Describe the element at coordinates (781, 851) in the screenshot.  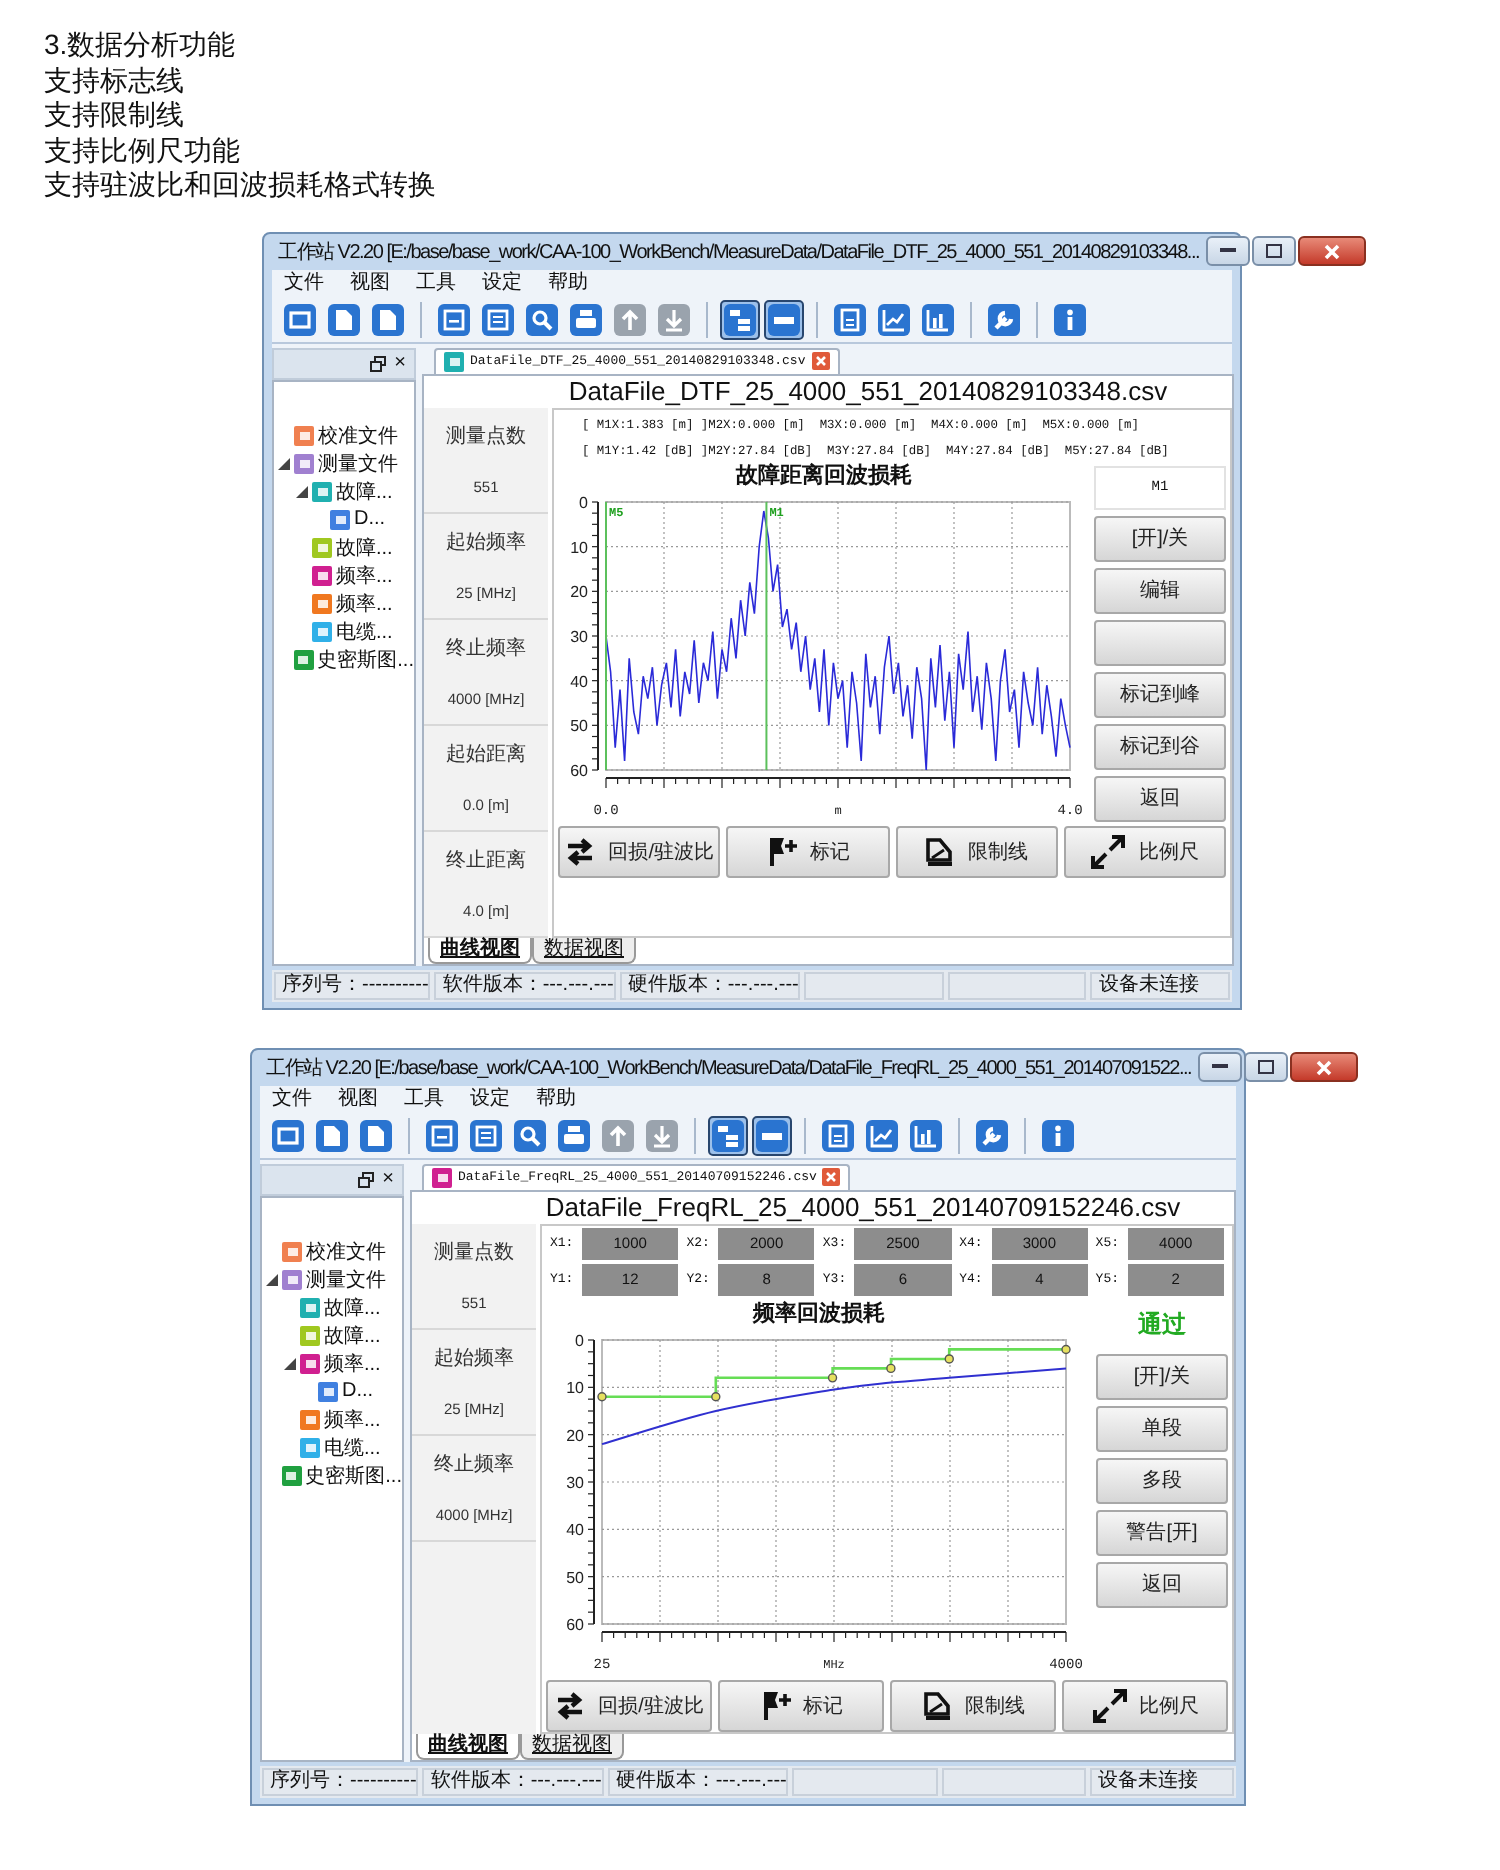
I see `flag-plus-icon` at that location.